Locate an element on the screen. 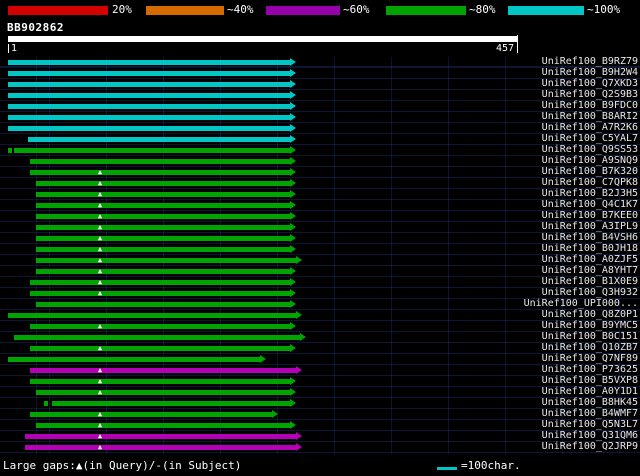 This screenshot has width=640, height=476. hit-label: UniRef100_Q7NF89 is located at coordinates (590, 358).